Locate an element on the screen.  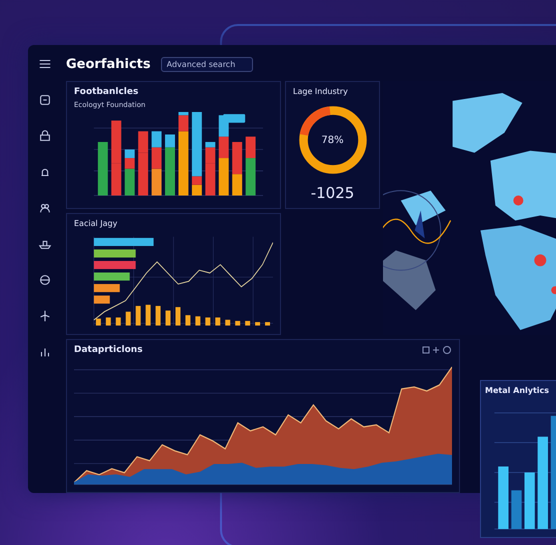
toolbar-icon is located at coordinates (437, 350).